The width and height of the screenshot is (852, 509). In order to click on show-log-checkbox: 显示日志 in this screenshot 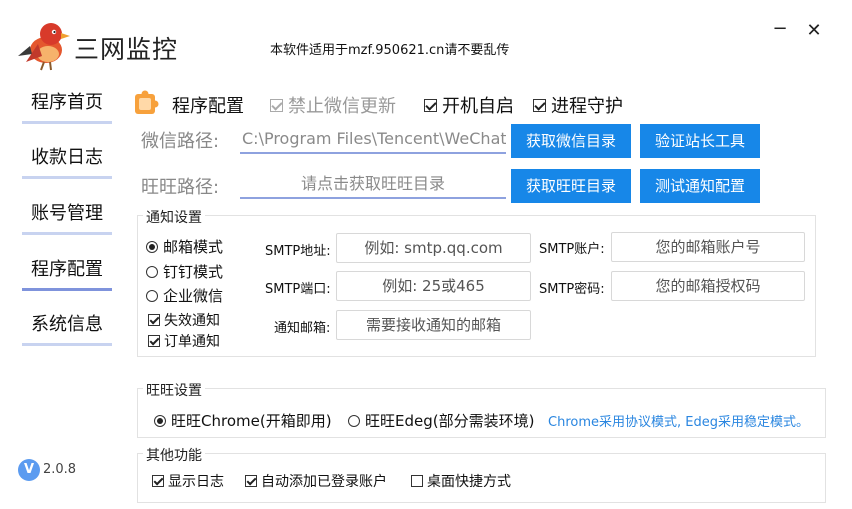, I will do `click(188, 481)`.